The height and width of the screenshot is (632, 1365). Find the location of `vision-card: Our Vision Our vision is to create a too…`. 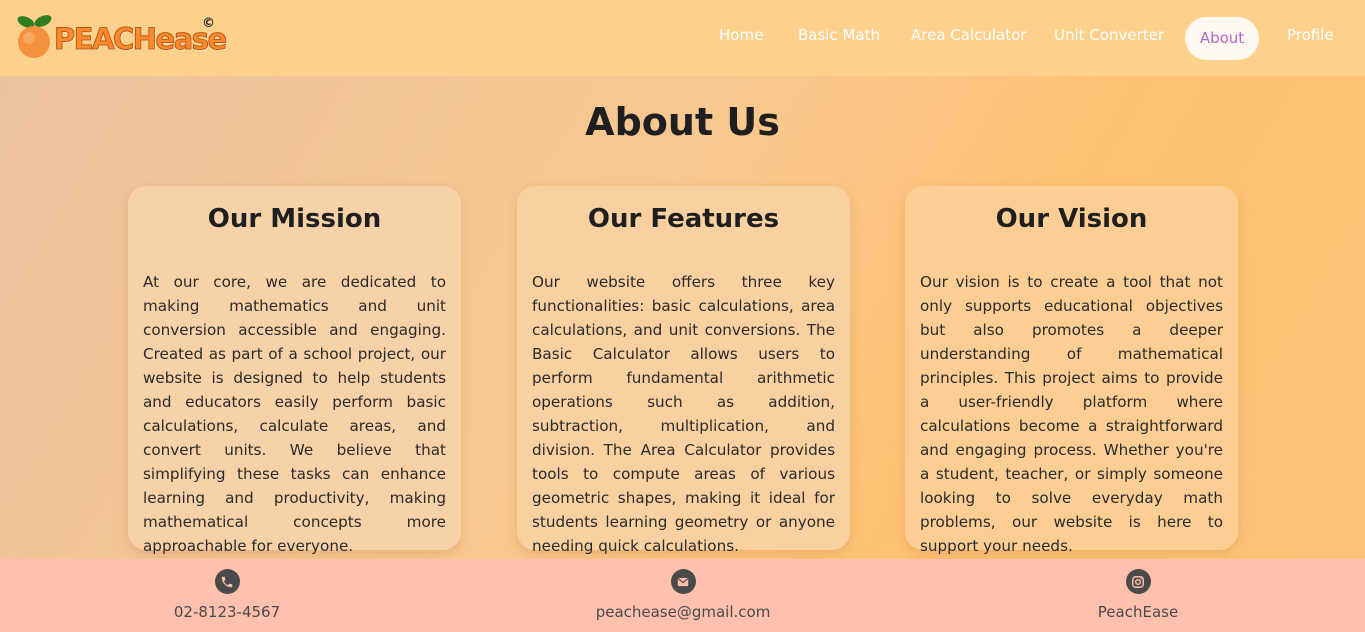

vision-card: Our Vision Our vision is to create a too… is located at coordinates (1071, 370).